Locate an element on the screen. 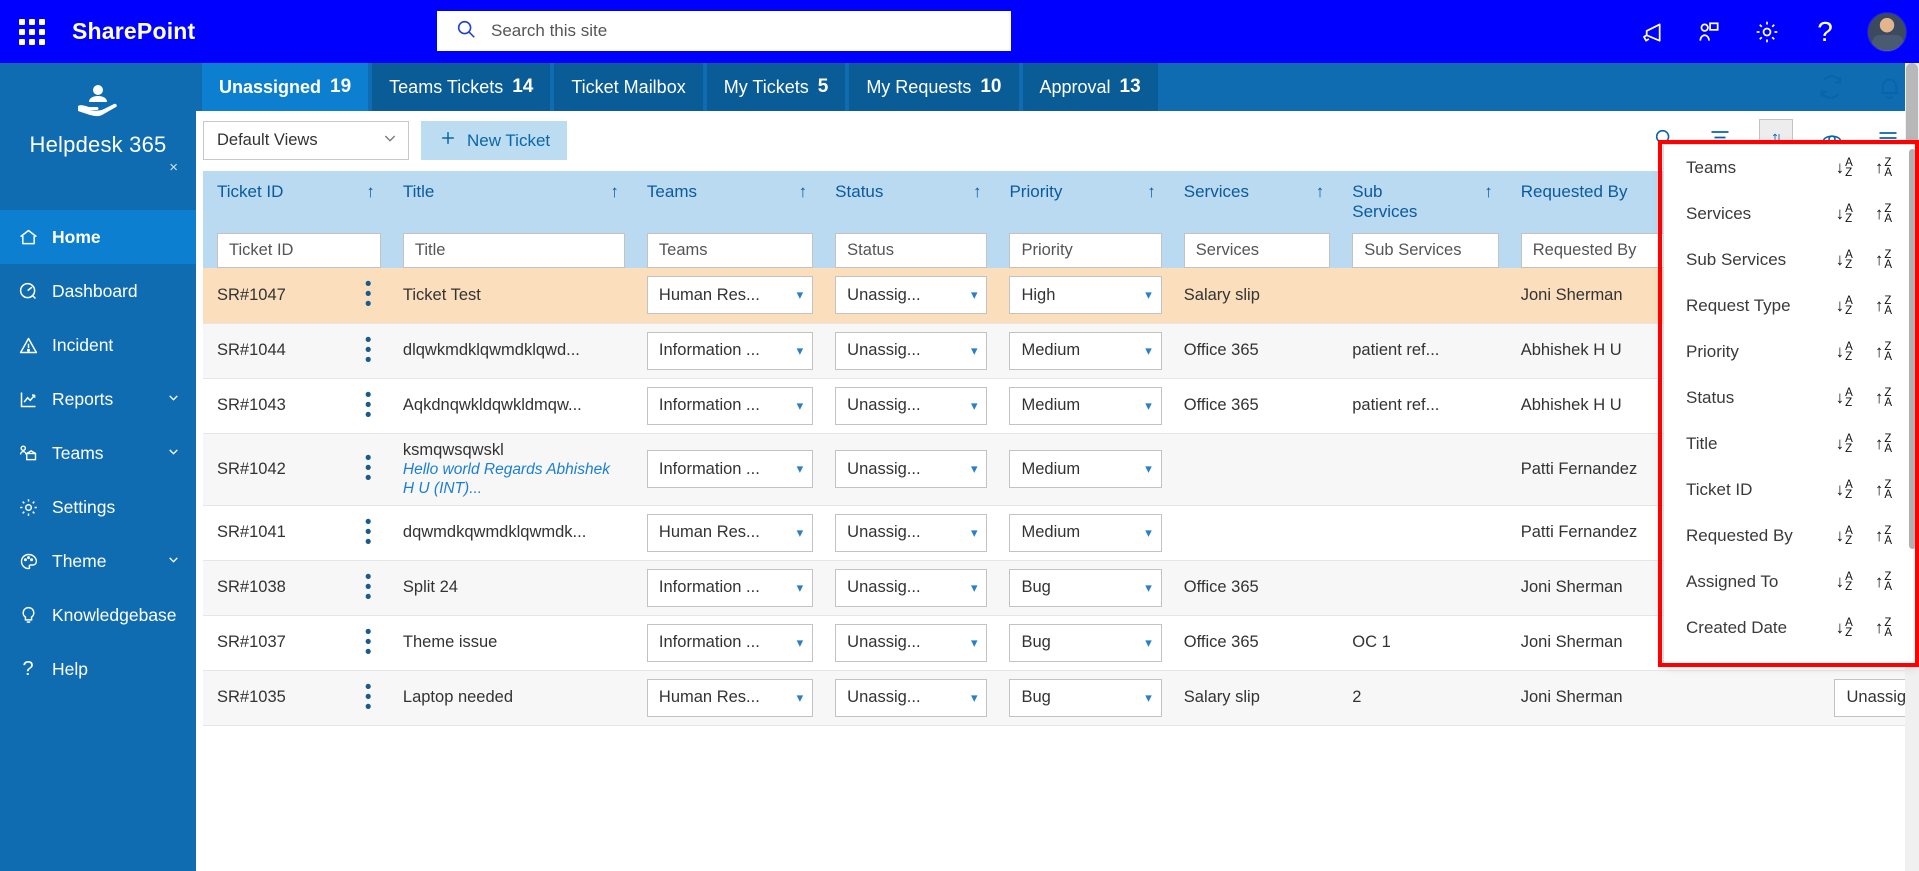 This screenshot has width=1919, height=871. search-box: Search this site is located at coordinates (724, 31).